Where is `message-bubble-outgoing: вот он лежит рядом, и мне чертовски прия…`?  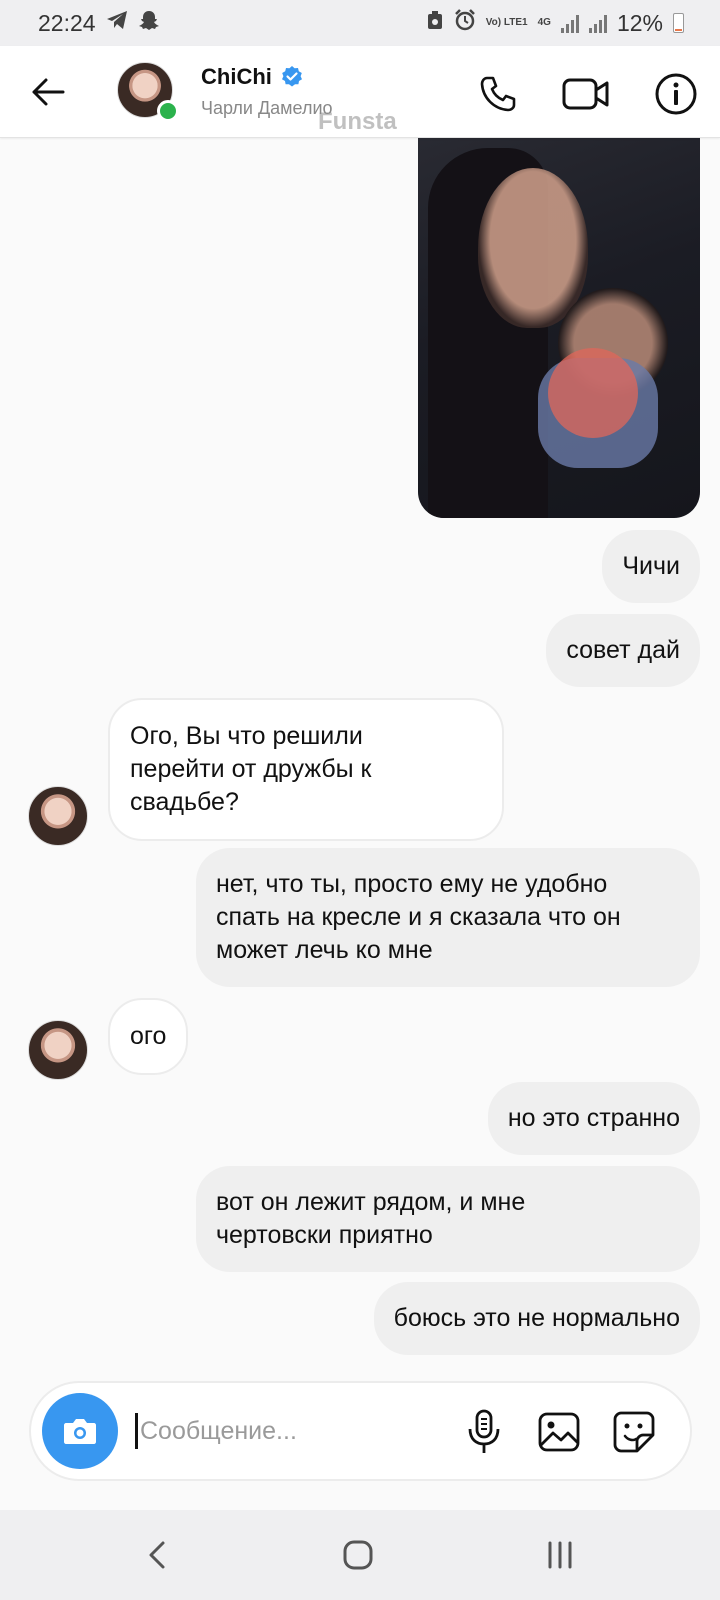
message-bubble-outgoing: вот он лежит рядом, и мне чертовски прия… is located at coordinates (448, 1219).